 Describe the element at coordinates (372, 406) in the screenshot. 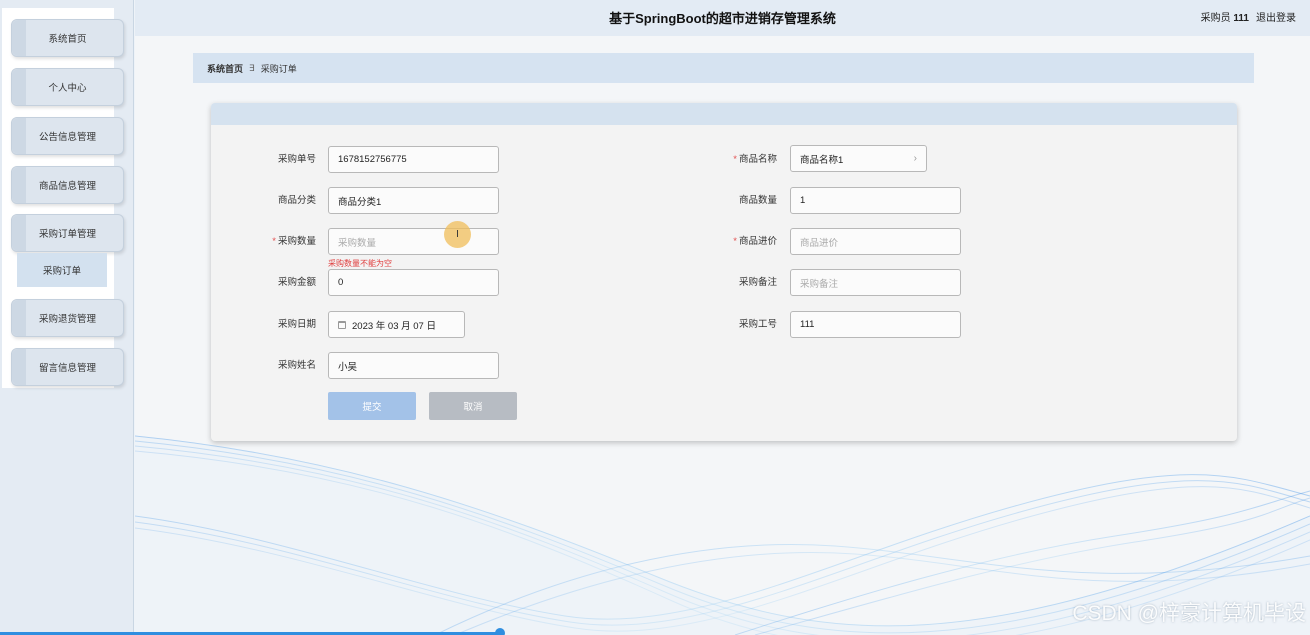

I see `submit-button: 提交` at that location.